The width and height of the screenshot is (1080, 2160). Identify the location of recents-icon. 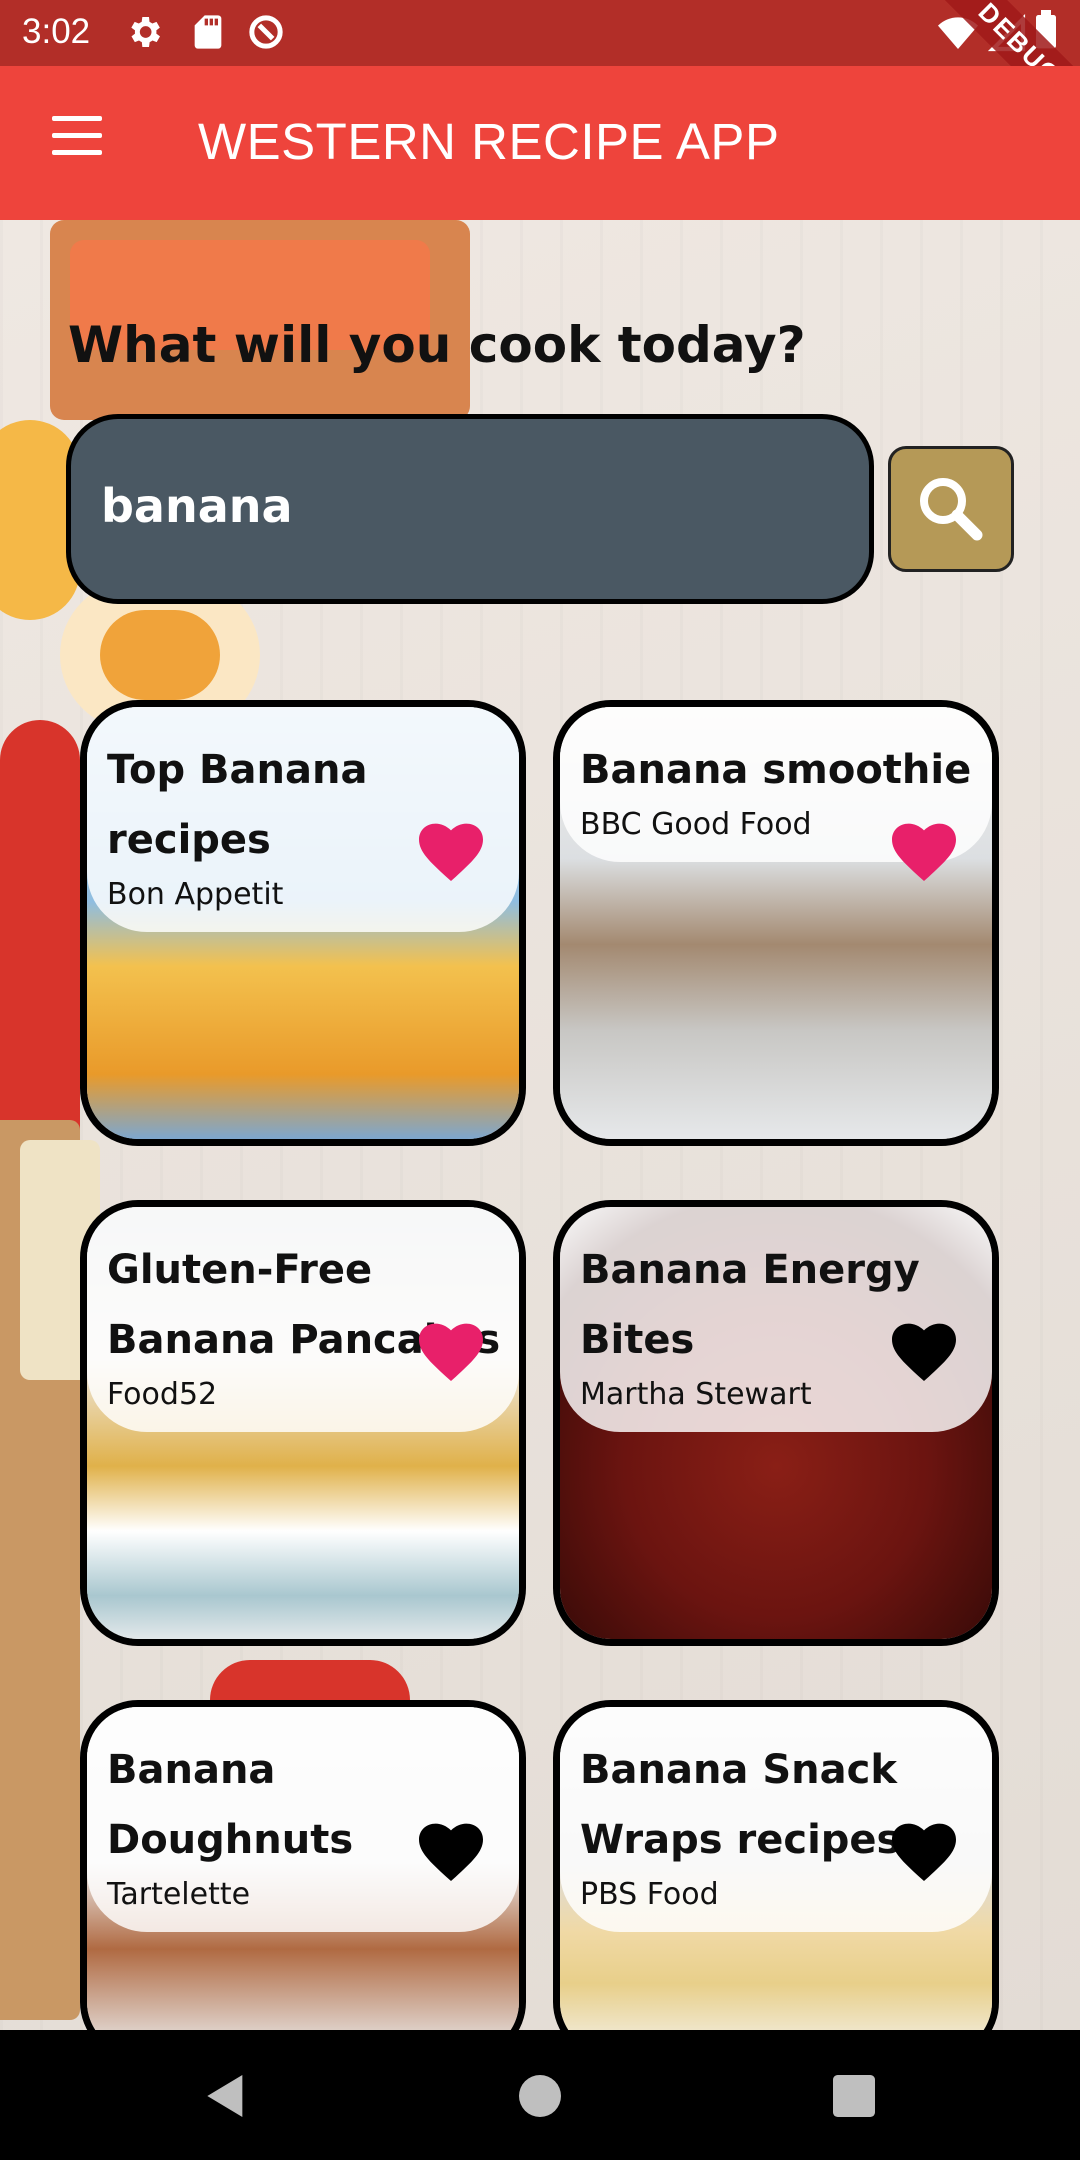
(854, 2096).